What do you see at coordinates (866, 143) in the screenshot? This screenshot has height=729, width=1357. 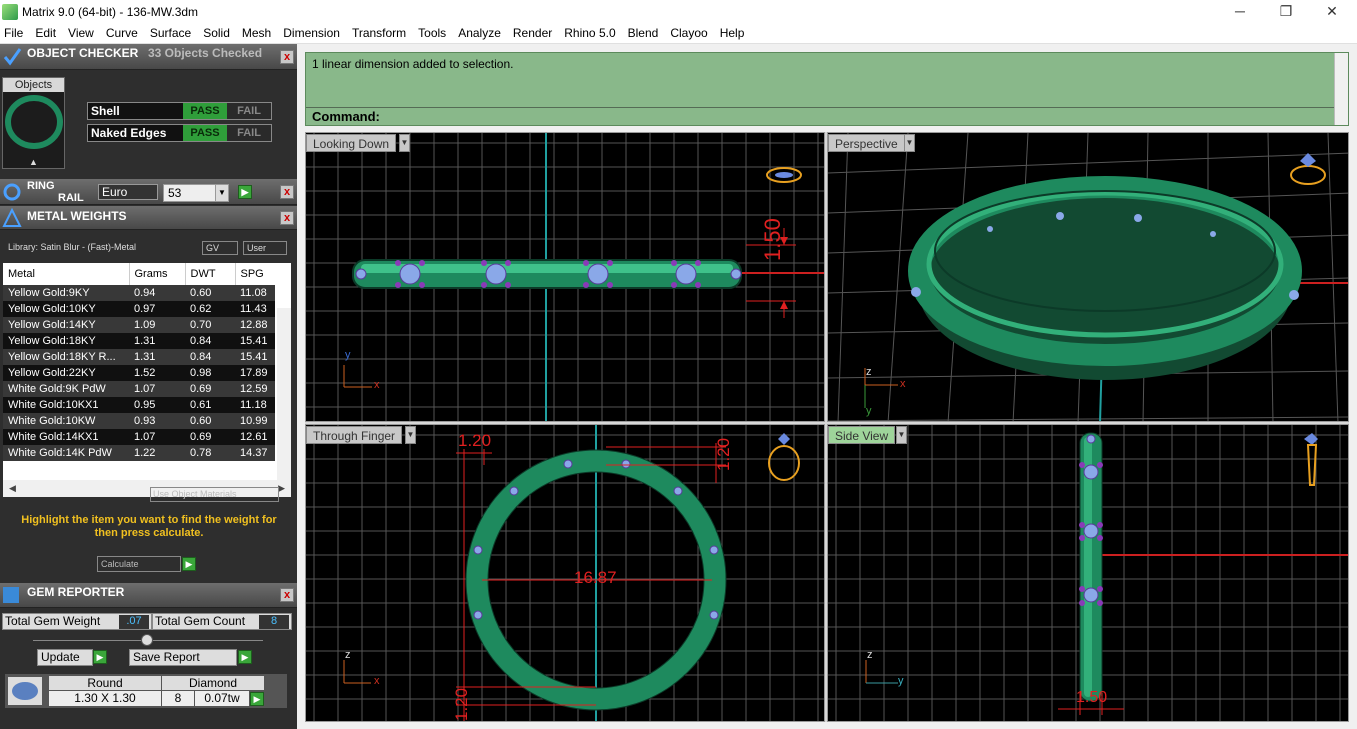 I see `viewport-label-perspective: Perspective` at bounding box center [866, 143].